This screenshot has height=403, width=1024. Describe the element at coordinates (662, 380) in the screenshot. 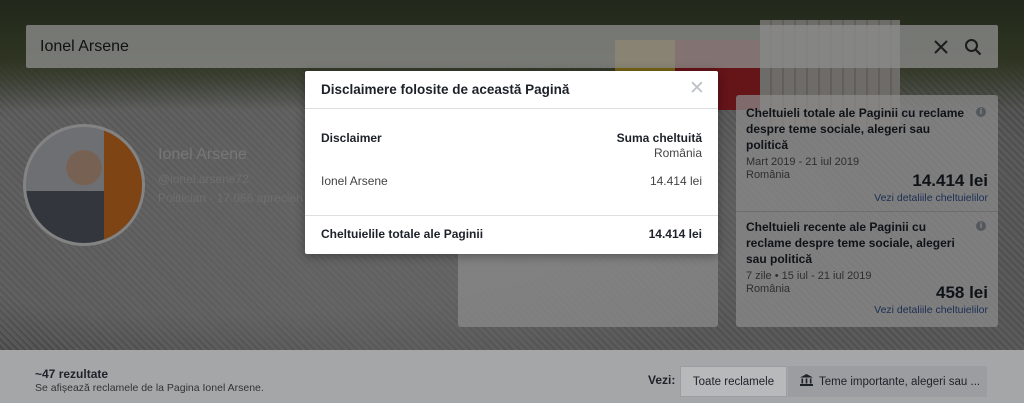

I see `filter-label: Vezi:` at that location.